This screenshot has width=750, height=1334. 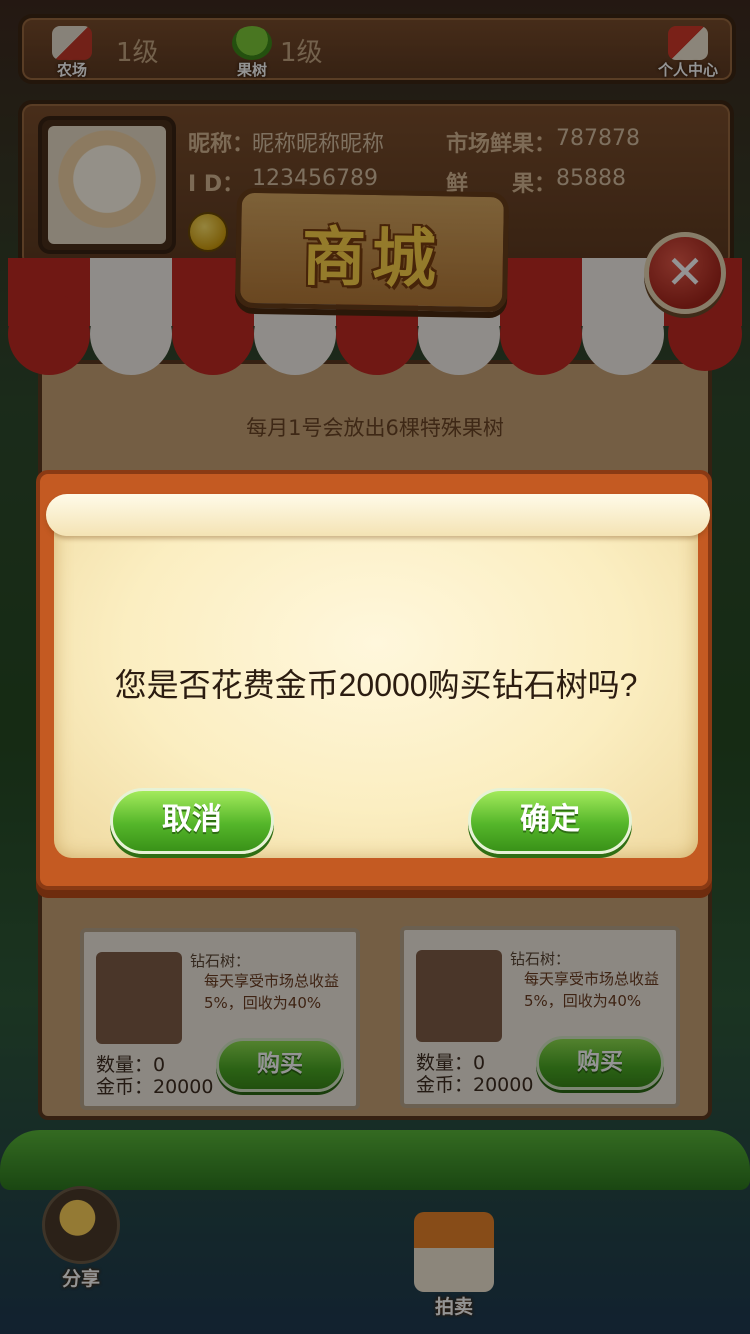 What do you see at coordinates (378, 515) in the screenshot?
I see `parchment-roll` at bounding box center [378, 515].